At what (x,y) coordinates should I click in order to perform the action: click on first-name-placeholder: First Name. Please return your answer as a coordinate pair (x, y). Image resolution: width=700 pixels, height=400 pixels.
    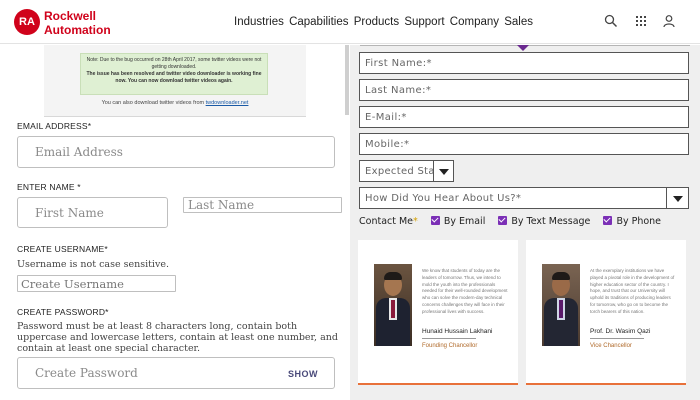
    Looking at the image, I should click on (69, 212).